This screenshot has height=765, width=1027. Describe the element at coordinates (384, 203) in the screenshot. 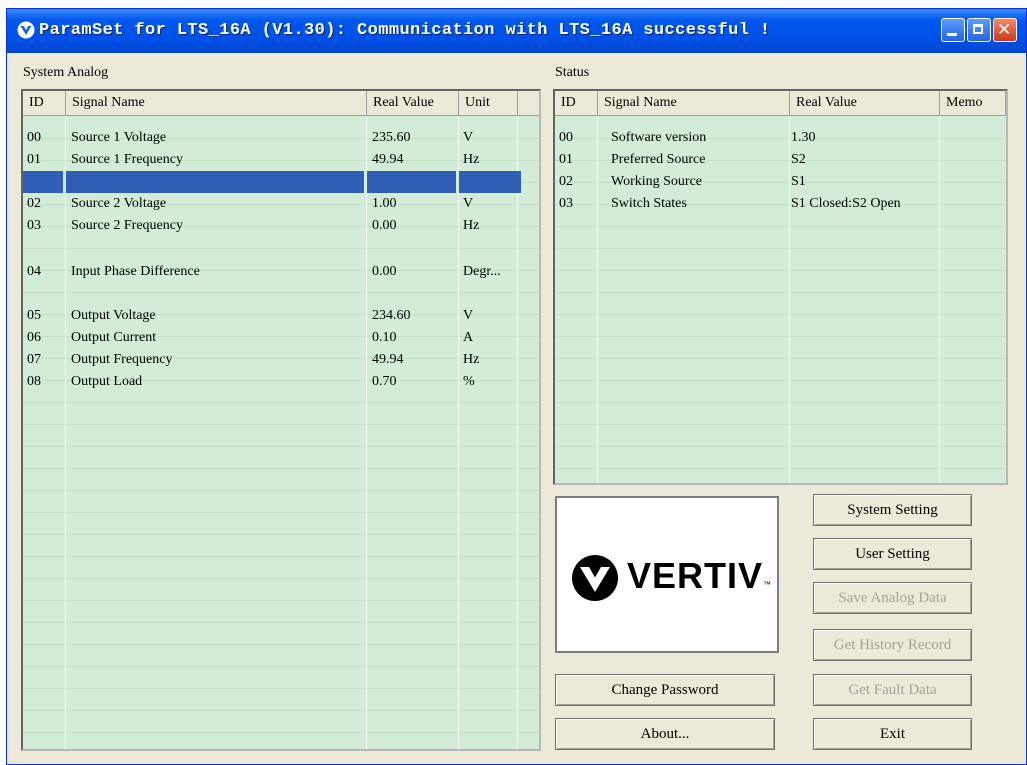

I see `row-real-value: 1.00` at that location.